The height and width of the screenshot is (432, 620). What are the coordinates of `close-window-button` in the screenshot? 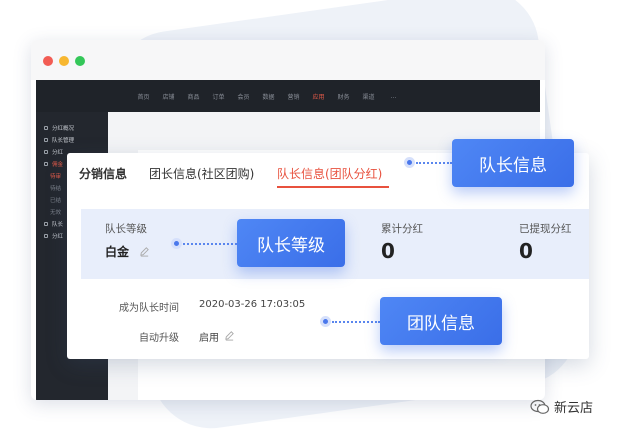 It's located at (48, 61).